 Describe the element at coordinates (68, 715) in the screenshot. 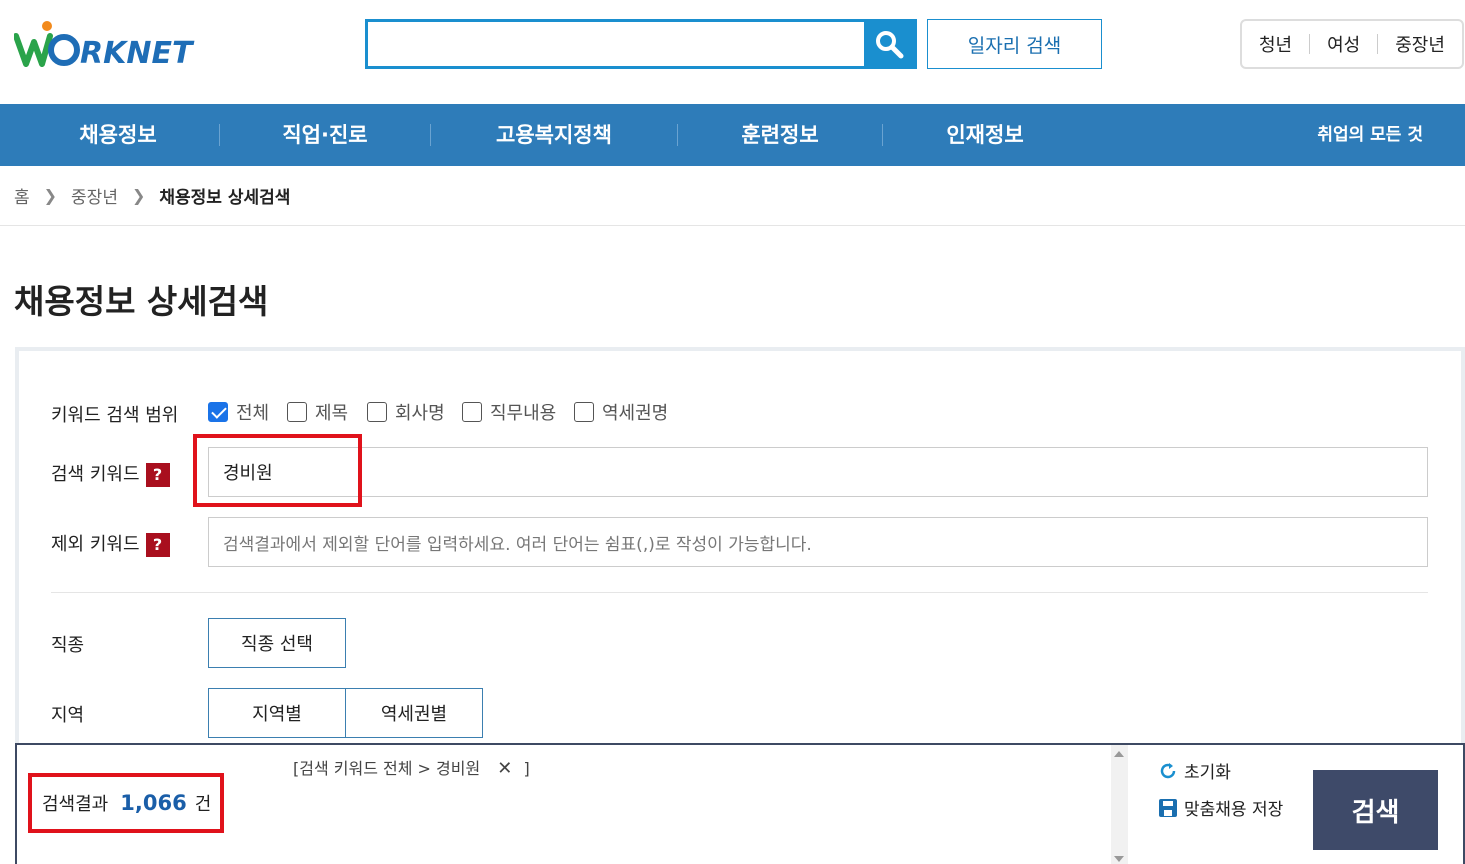

I see `region-label: 지역` at that location.